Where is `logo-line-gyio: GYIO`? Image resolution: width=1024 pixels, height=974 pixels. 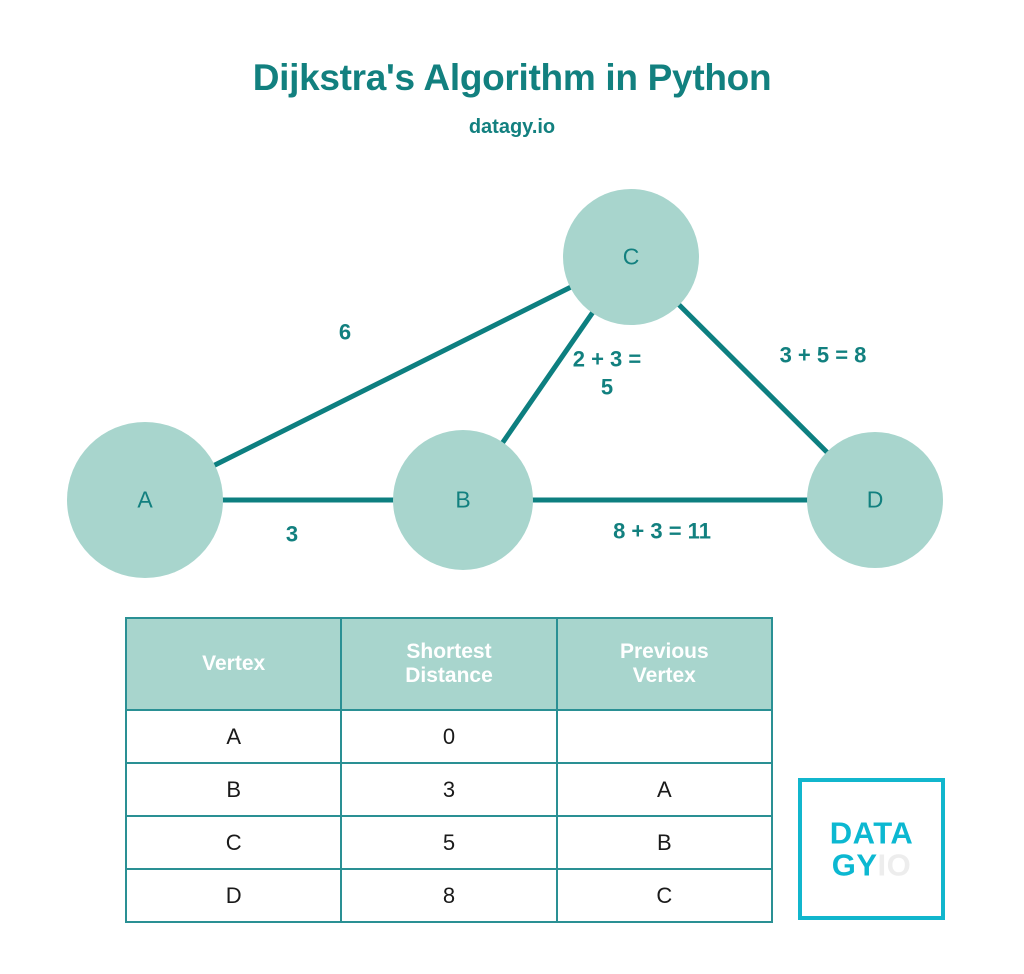
logo-line-gyio: GYIO is located at coordinates (872, 864).